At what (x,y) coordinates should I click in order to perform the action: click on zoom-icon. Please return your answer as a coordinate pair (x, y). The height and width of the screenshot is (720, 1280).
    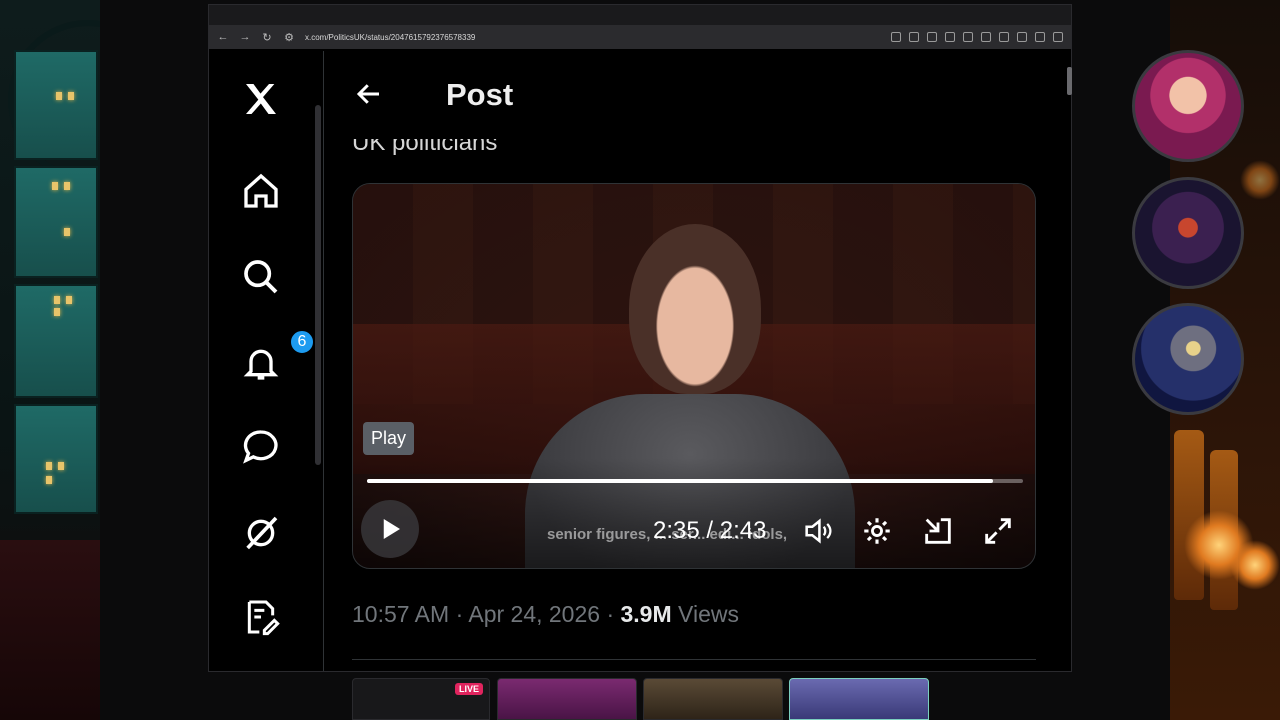
    Looking at the image, I should click on (914, 37).